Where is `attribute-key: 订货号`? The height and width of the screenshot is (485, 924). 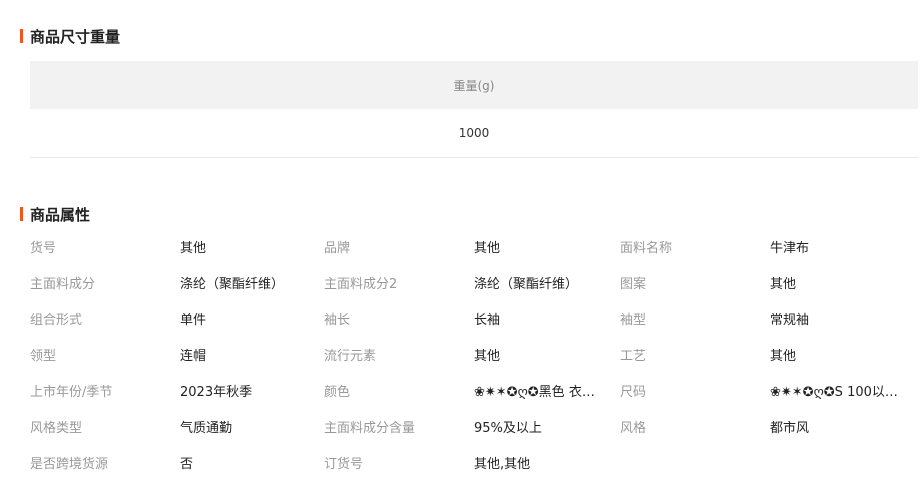
attribute-key: 订货号 is located at coordinates (344, 464).